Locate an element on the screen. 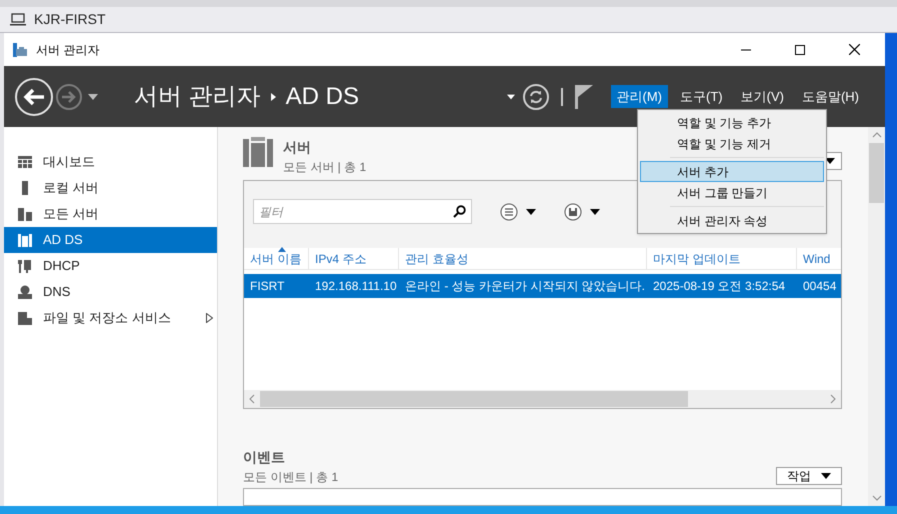  horizontal-scrollbar is located at coordinates (542, 399).